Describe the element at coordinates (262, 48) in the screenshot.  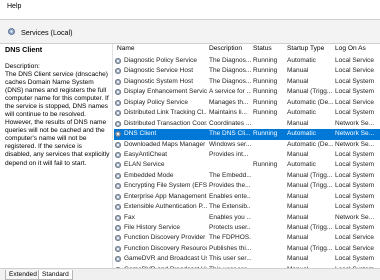
I see `column-header-status: Status` at that location.